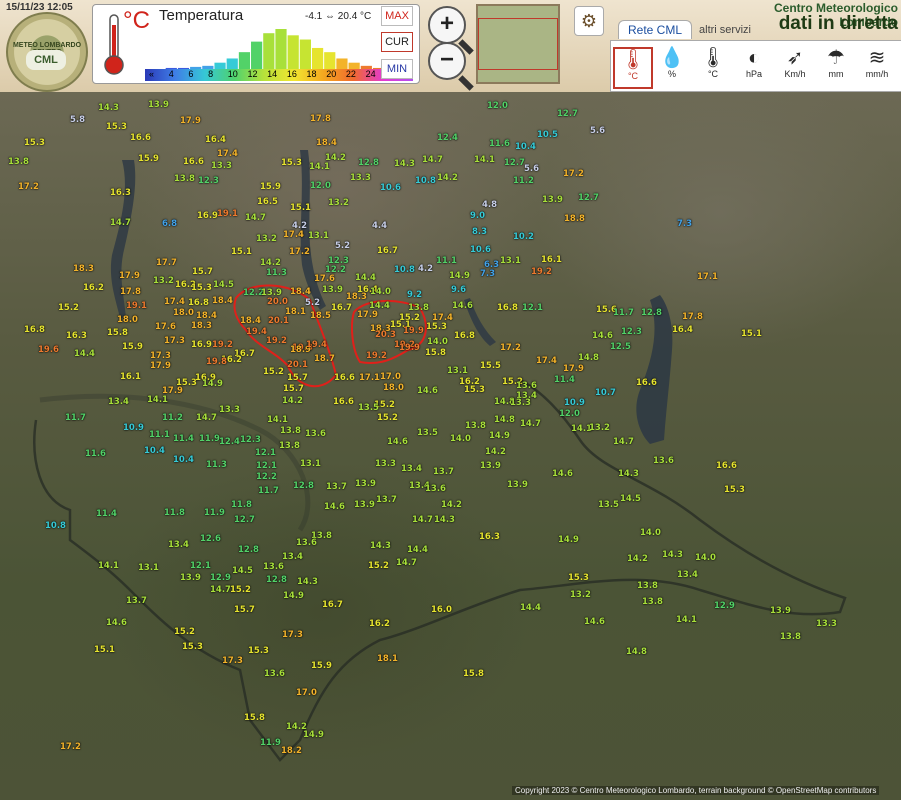  What do you see at coordinates (437, 342) in the screenshot?
I see `station-temperature: 14.0` at bounding box center [437, 342].